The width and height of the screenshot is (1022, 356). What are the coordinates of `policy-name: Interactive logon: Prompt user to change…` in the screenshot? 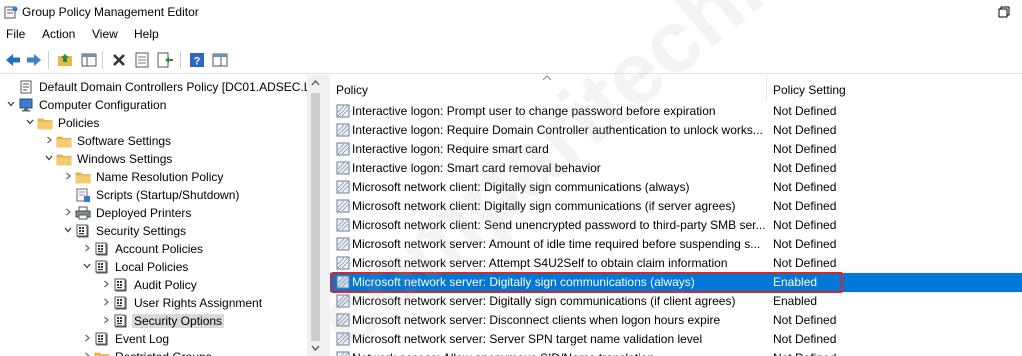 It's located at (534, 111).